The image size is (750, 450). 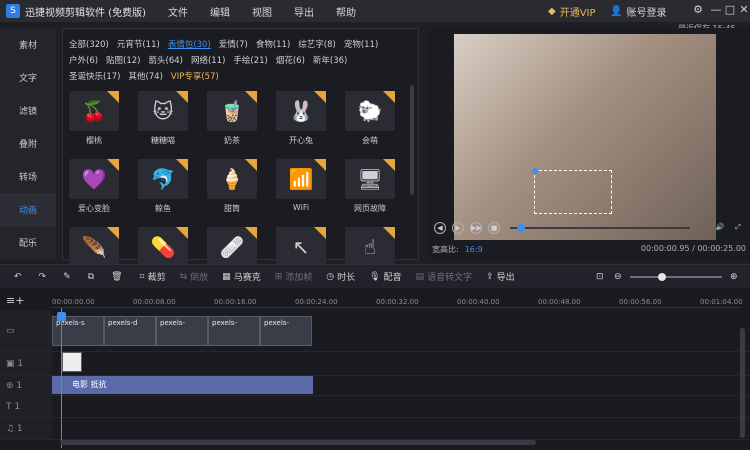 What do you see at coordinates (138, 45) in the screenshot?
I see `category-tag: 元宵节(11)` at bounding box center [138, 45].